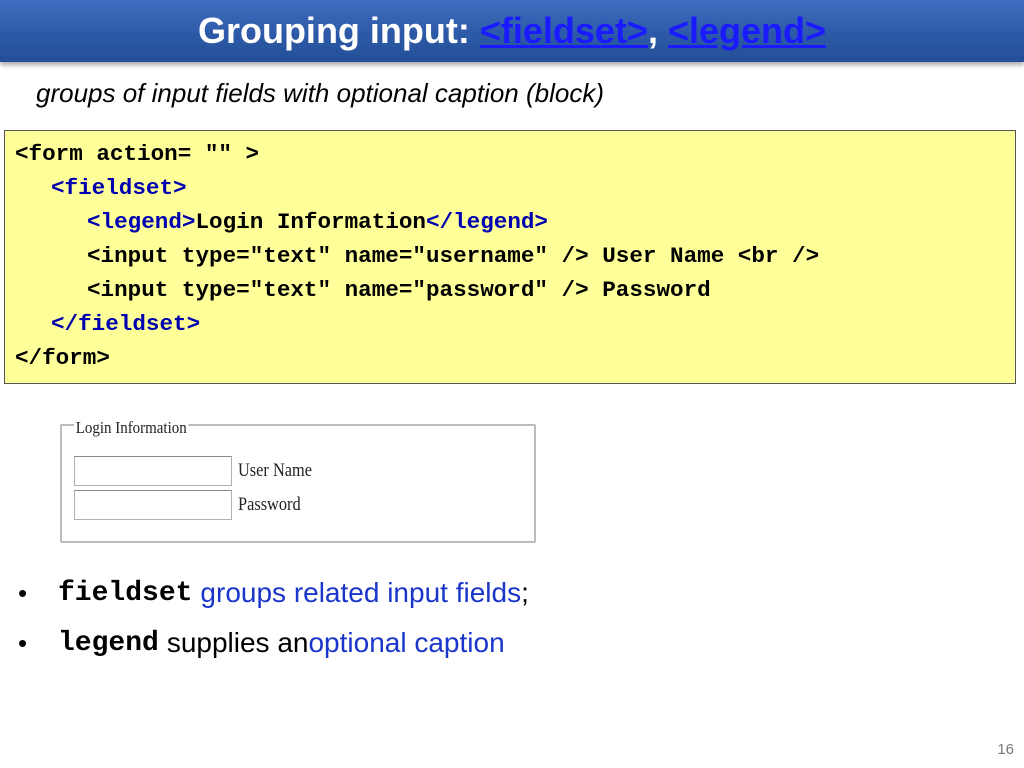 The image size is (1024, 768). I want to click on code-line-form-open: <form action= "" >, so click(137, 154).